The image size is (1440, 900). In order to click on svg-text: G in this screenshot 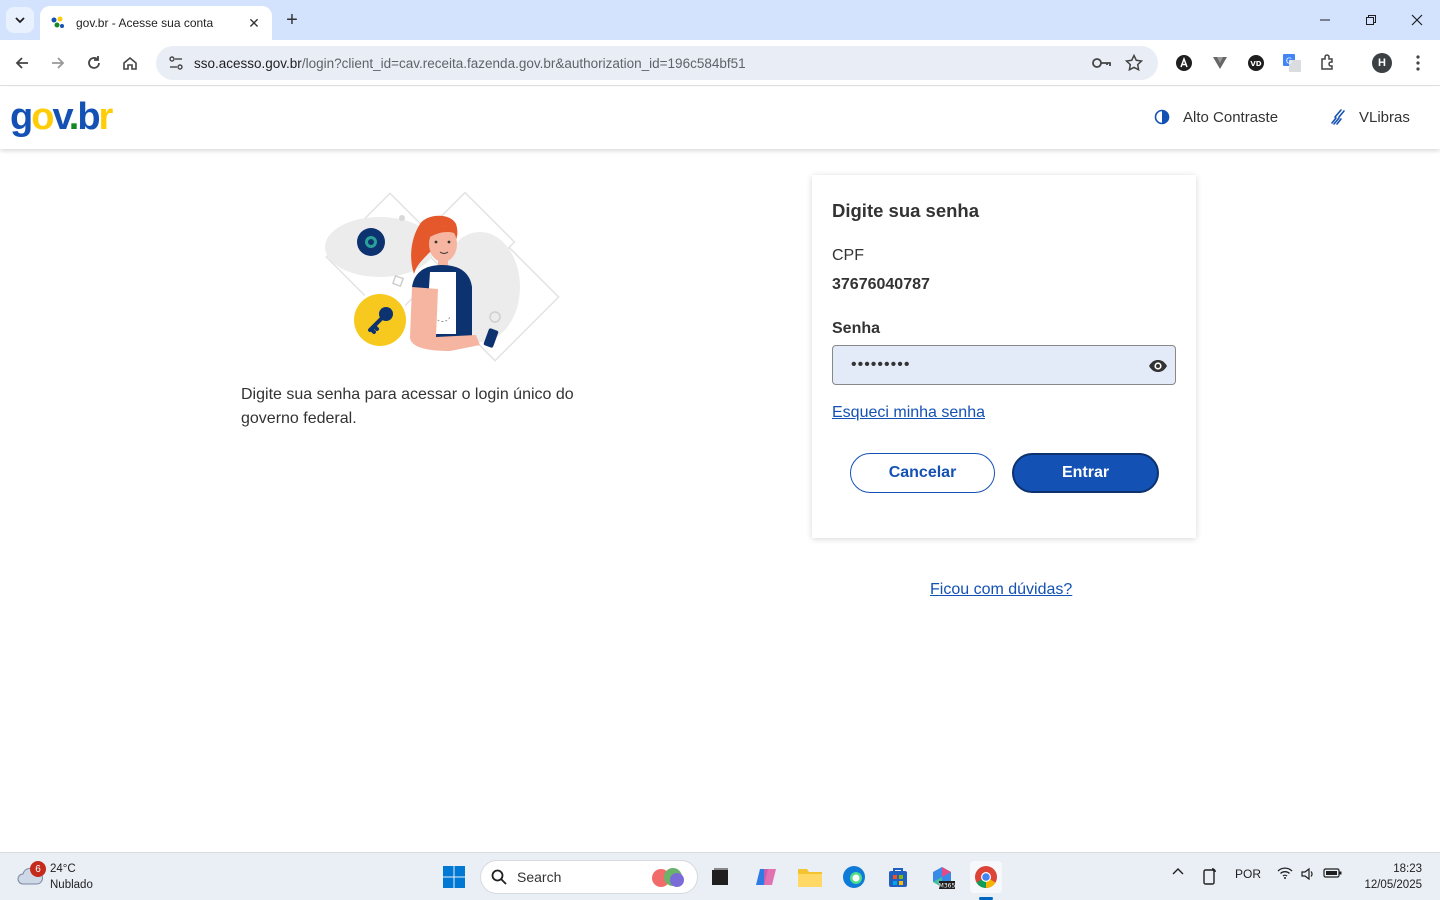, I will do `click(1289, 61)`.